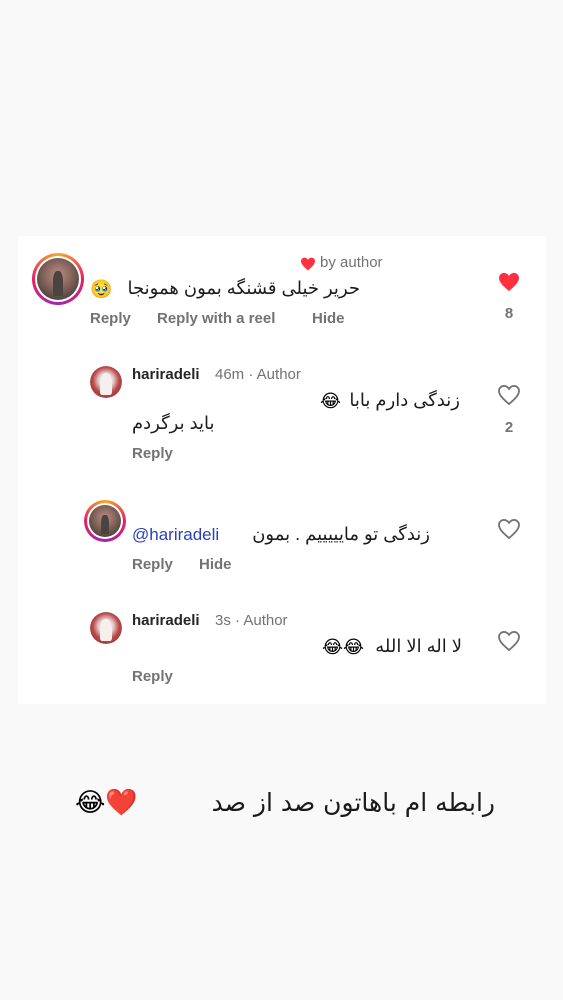 This screenshot has width=563, height=1000. What do you see at coordinates (251, 620) in the screenshot?
I see `reply-meta: 3s · Author` at bounding box center [251, 620].